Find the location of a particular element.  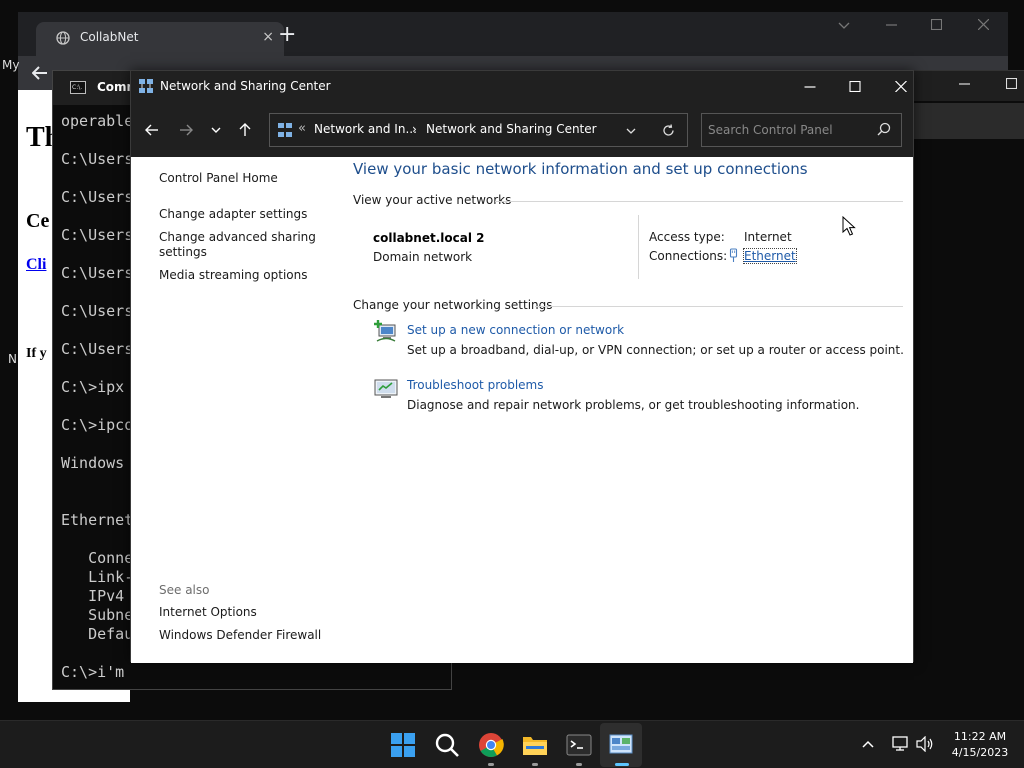

cmd-line: C:\>ipx is located at coordinates (93, 387).